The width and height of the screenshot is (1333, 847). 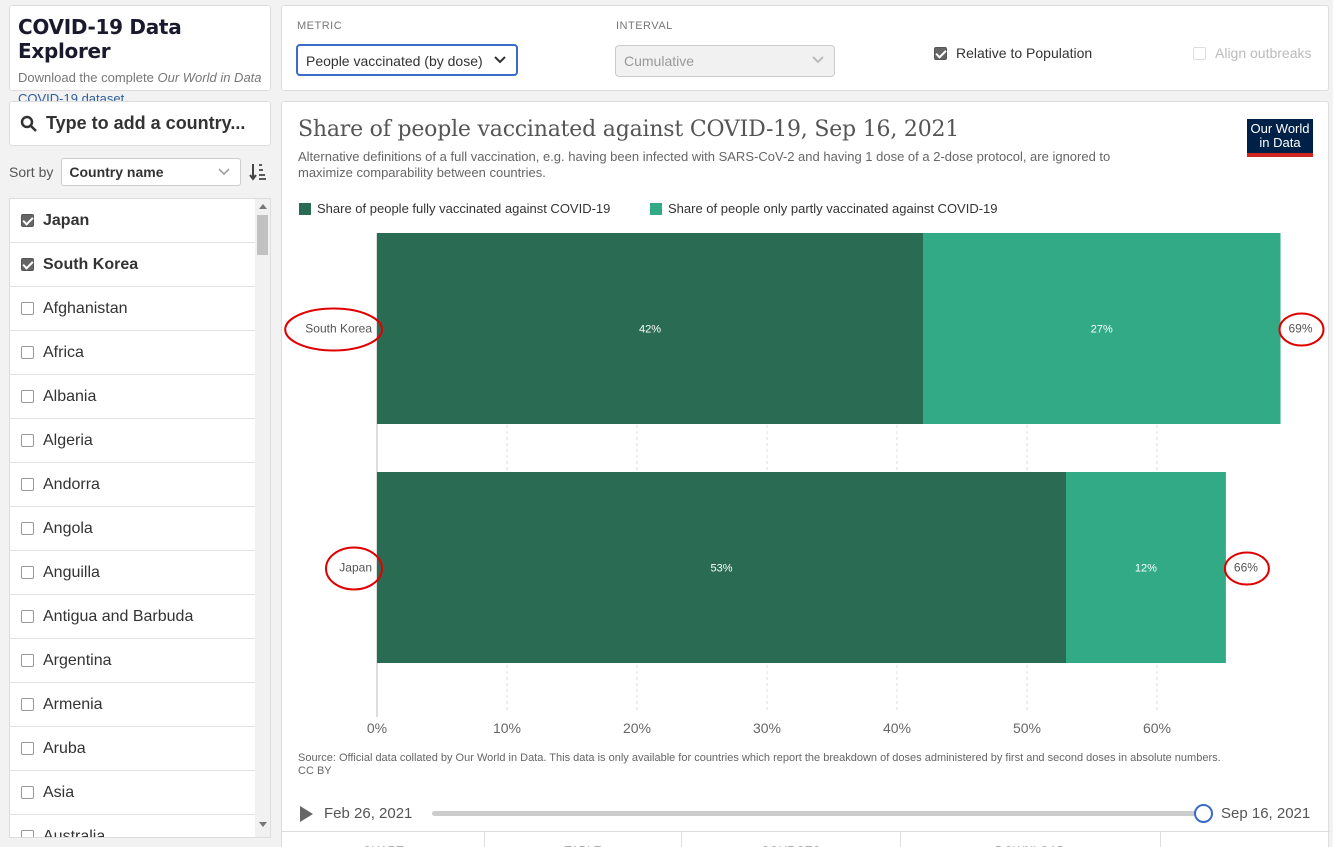 I want to click on x-tick-label: 30%, so click(x=767, y=728).